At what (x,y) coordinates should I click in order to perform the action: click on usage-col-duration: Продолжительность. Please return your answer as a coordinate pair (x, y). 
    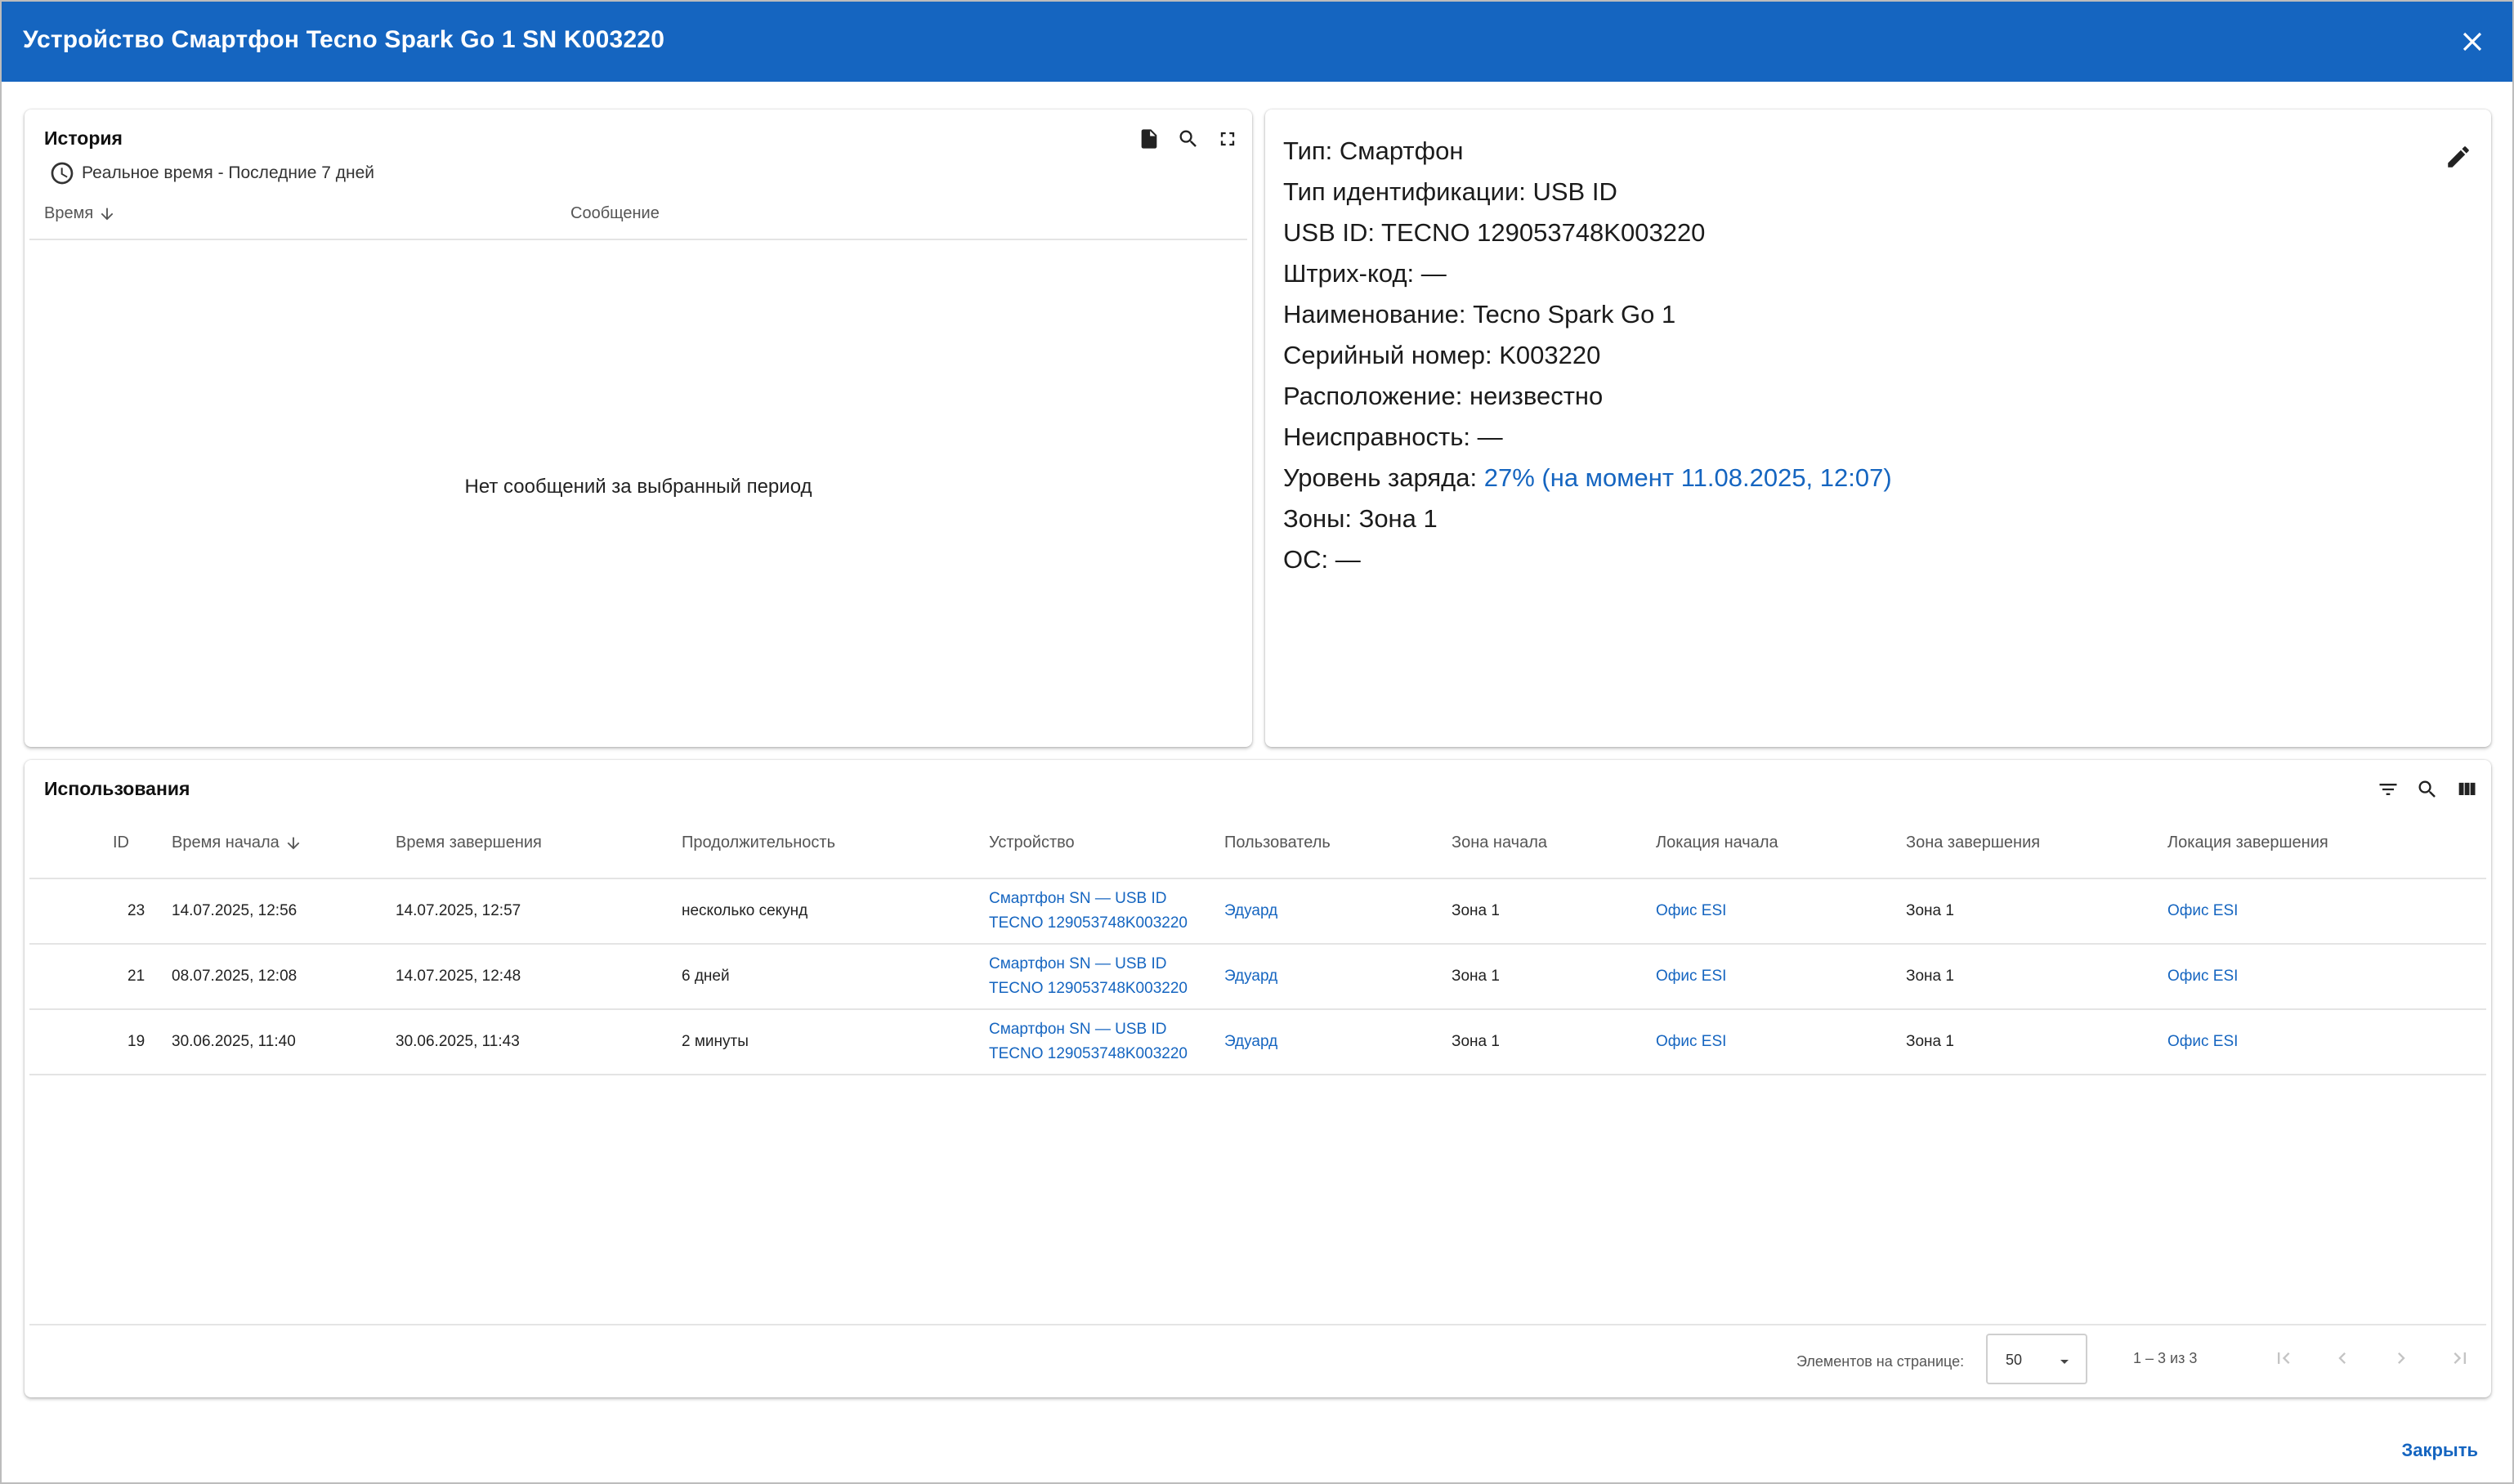
    Looking at the image, I should click on (759, 843).